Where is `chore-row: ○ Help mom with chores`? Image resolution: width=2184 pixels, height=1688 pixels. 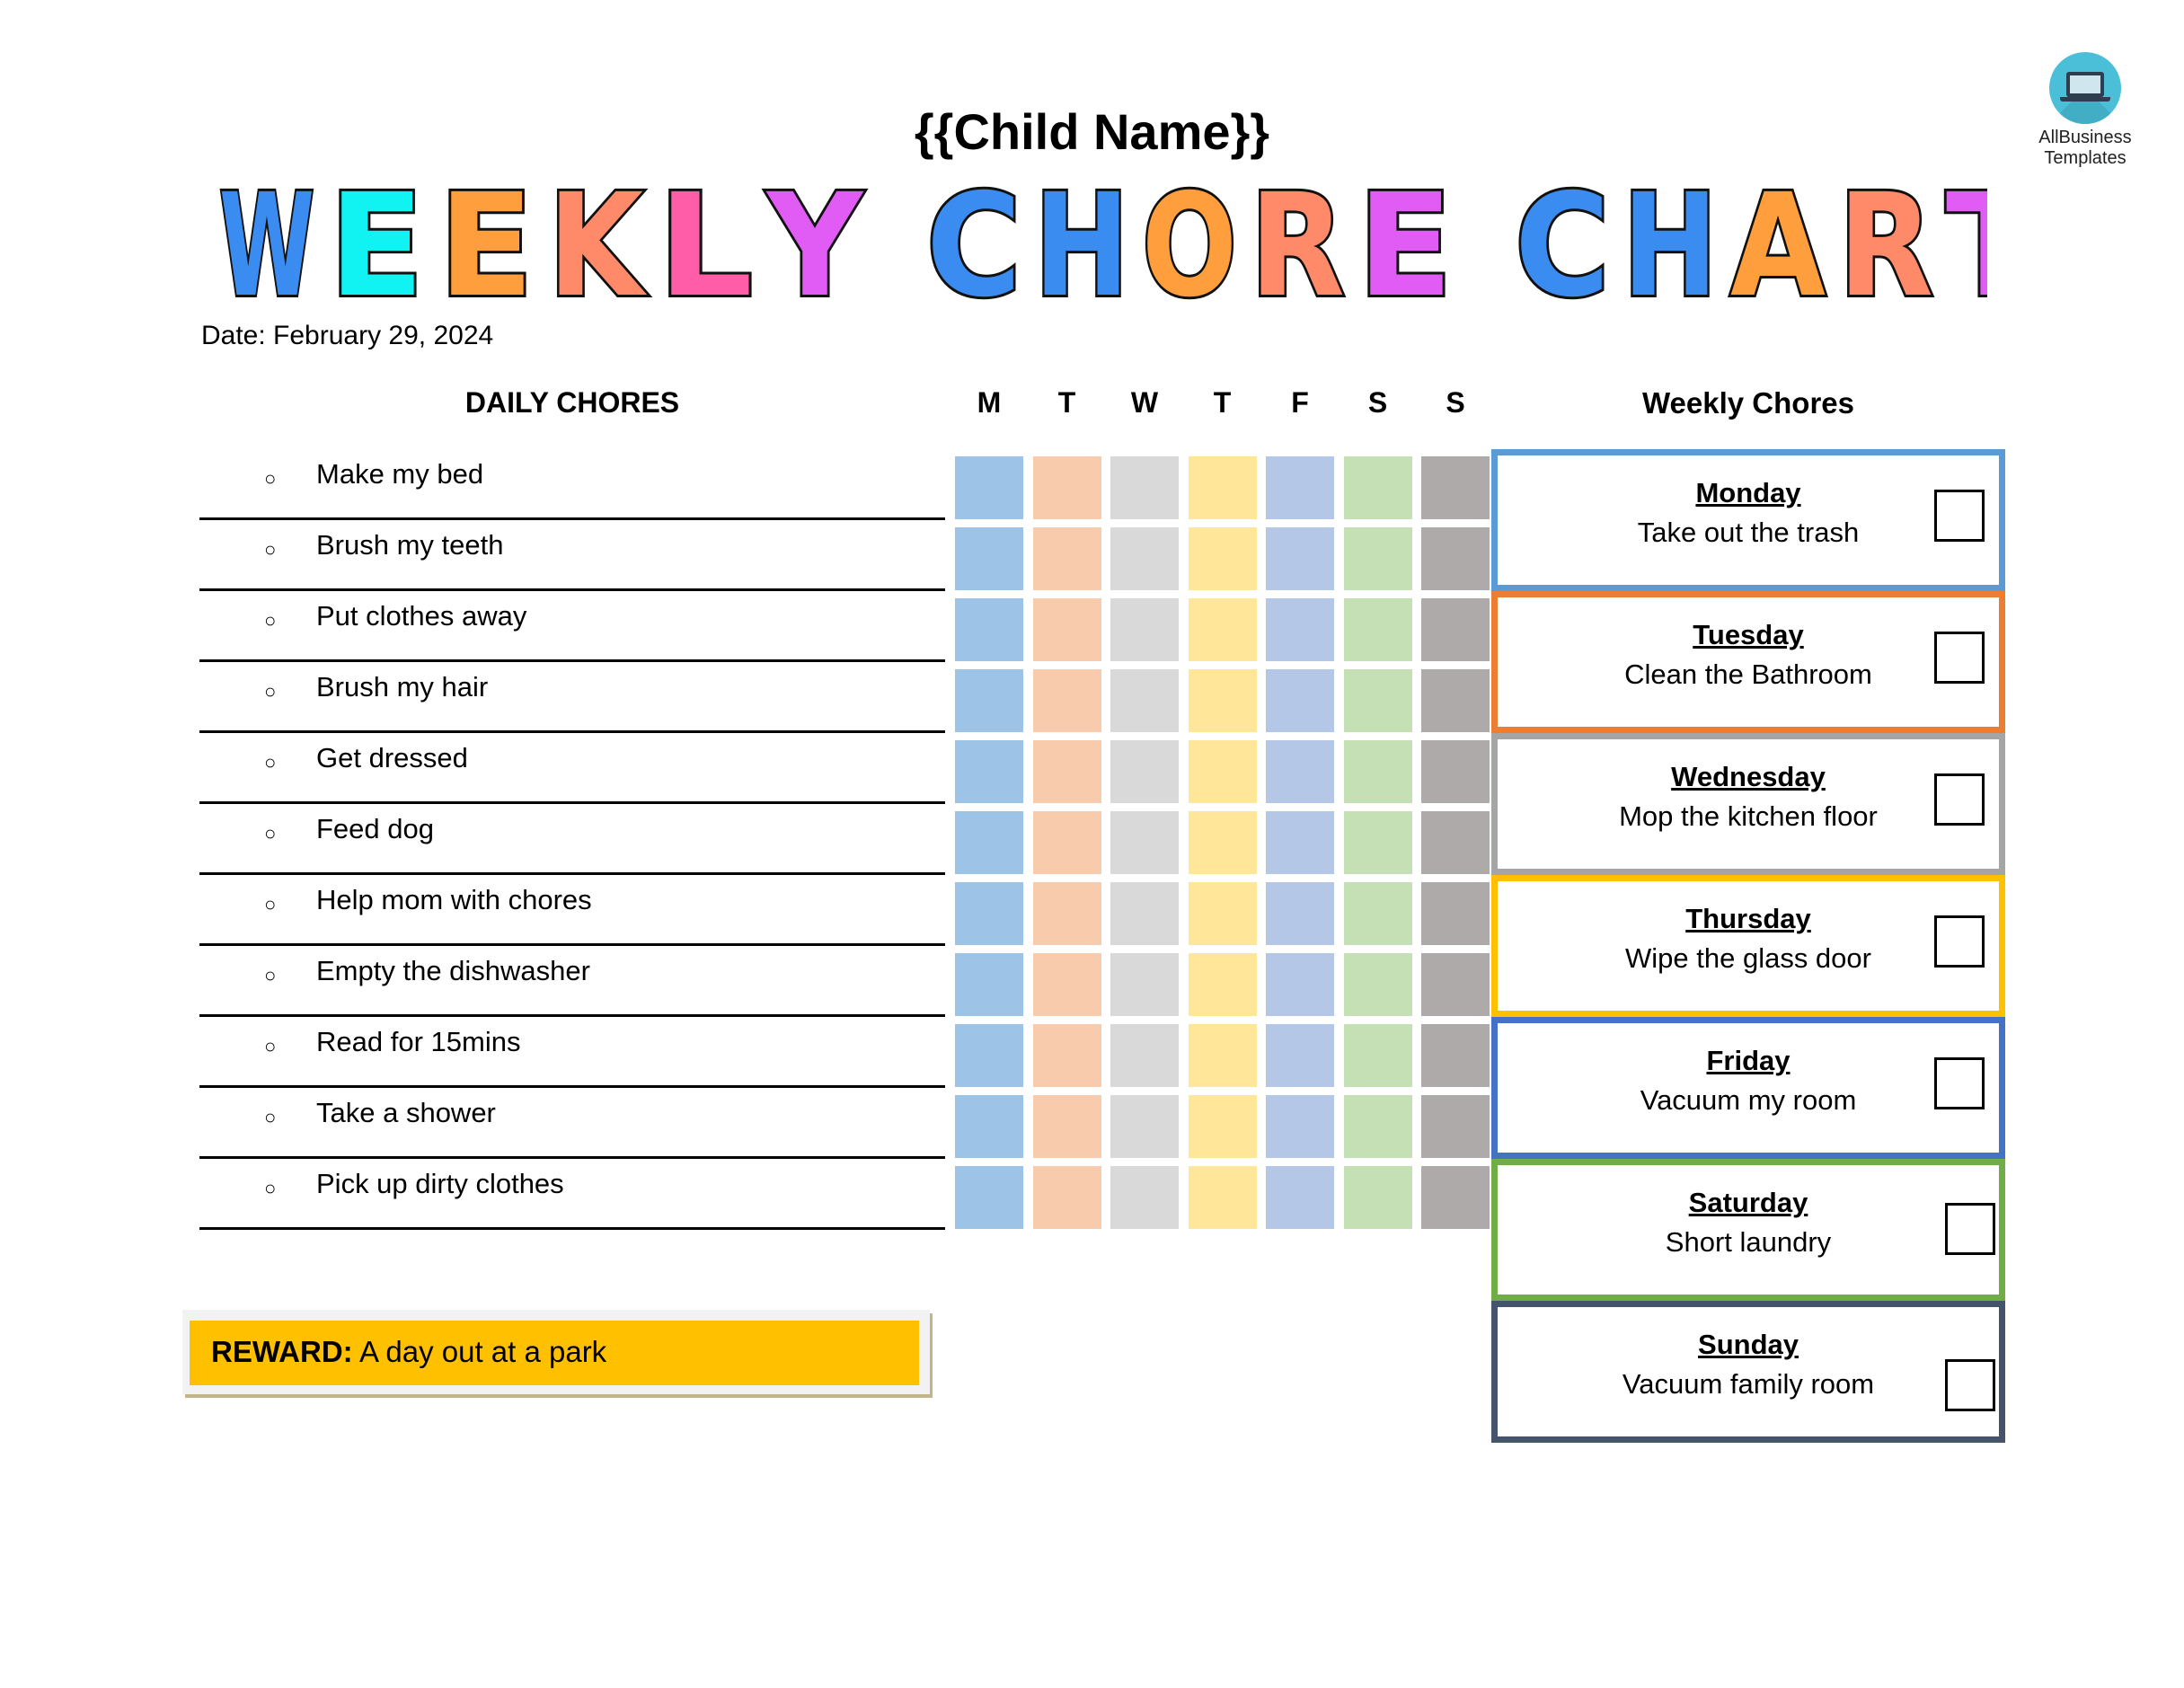 chore-row: ○ Help mom with chores is located at coordinates (572, 910).